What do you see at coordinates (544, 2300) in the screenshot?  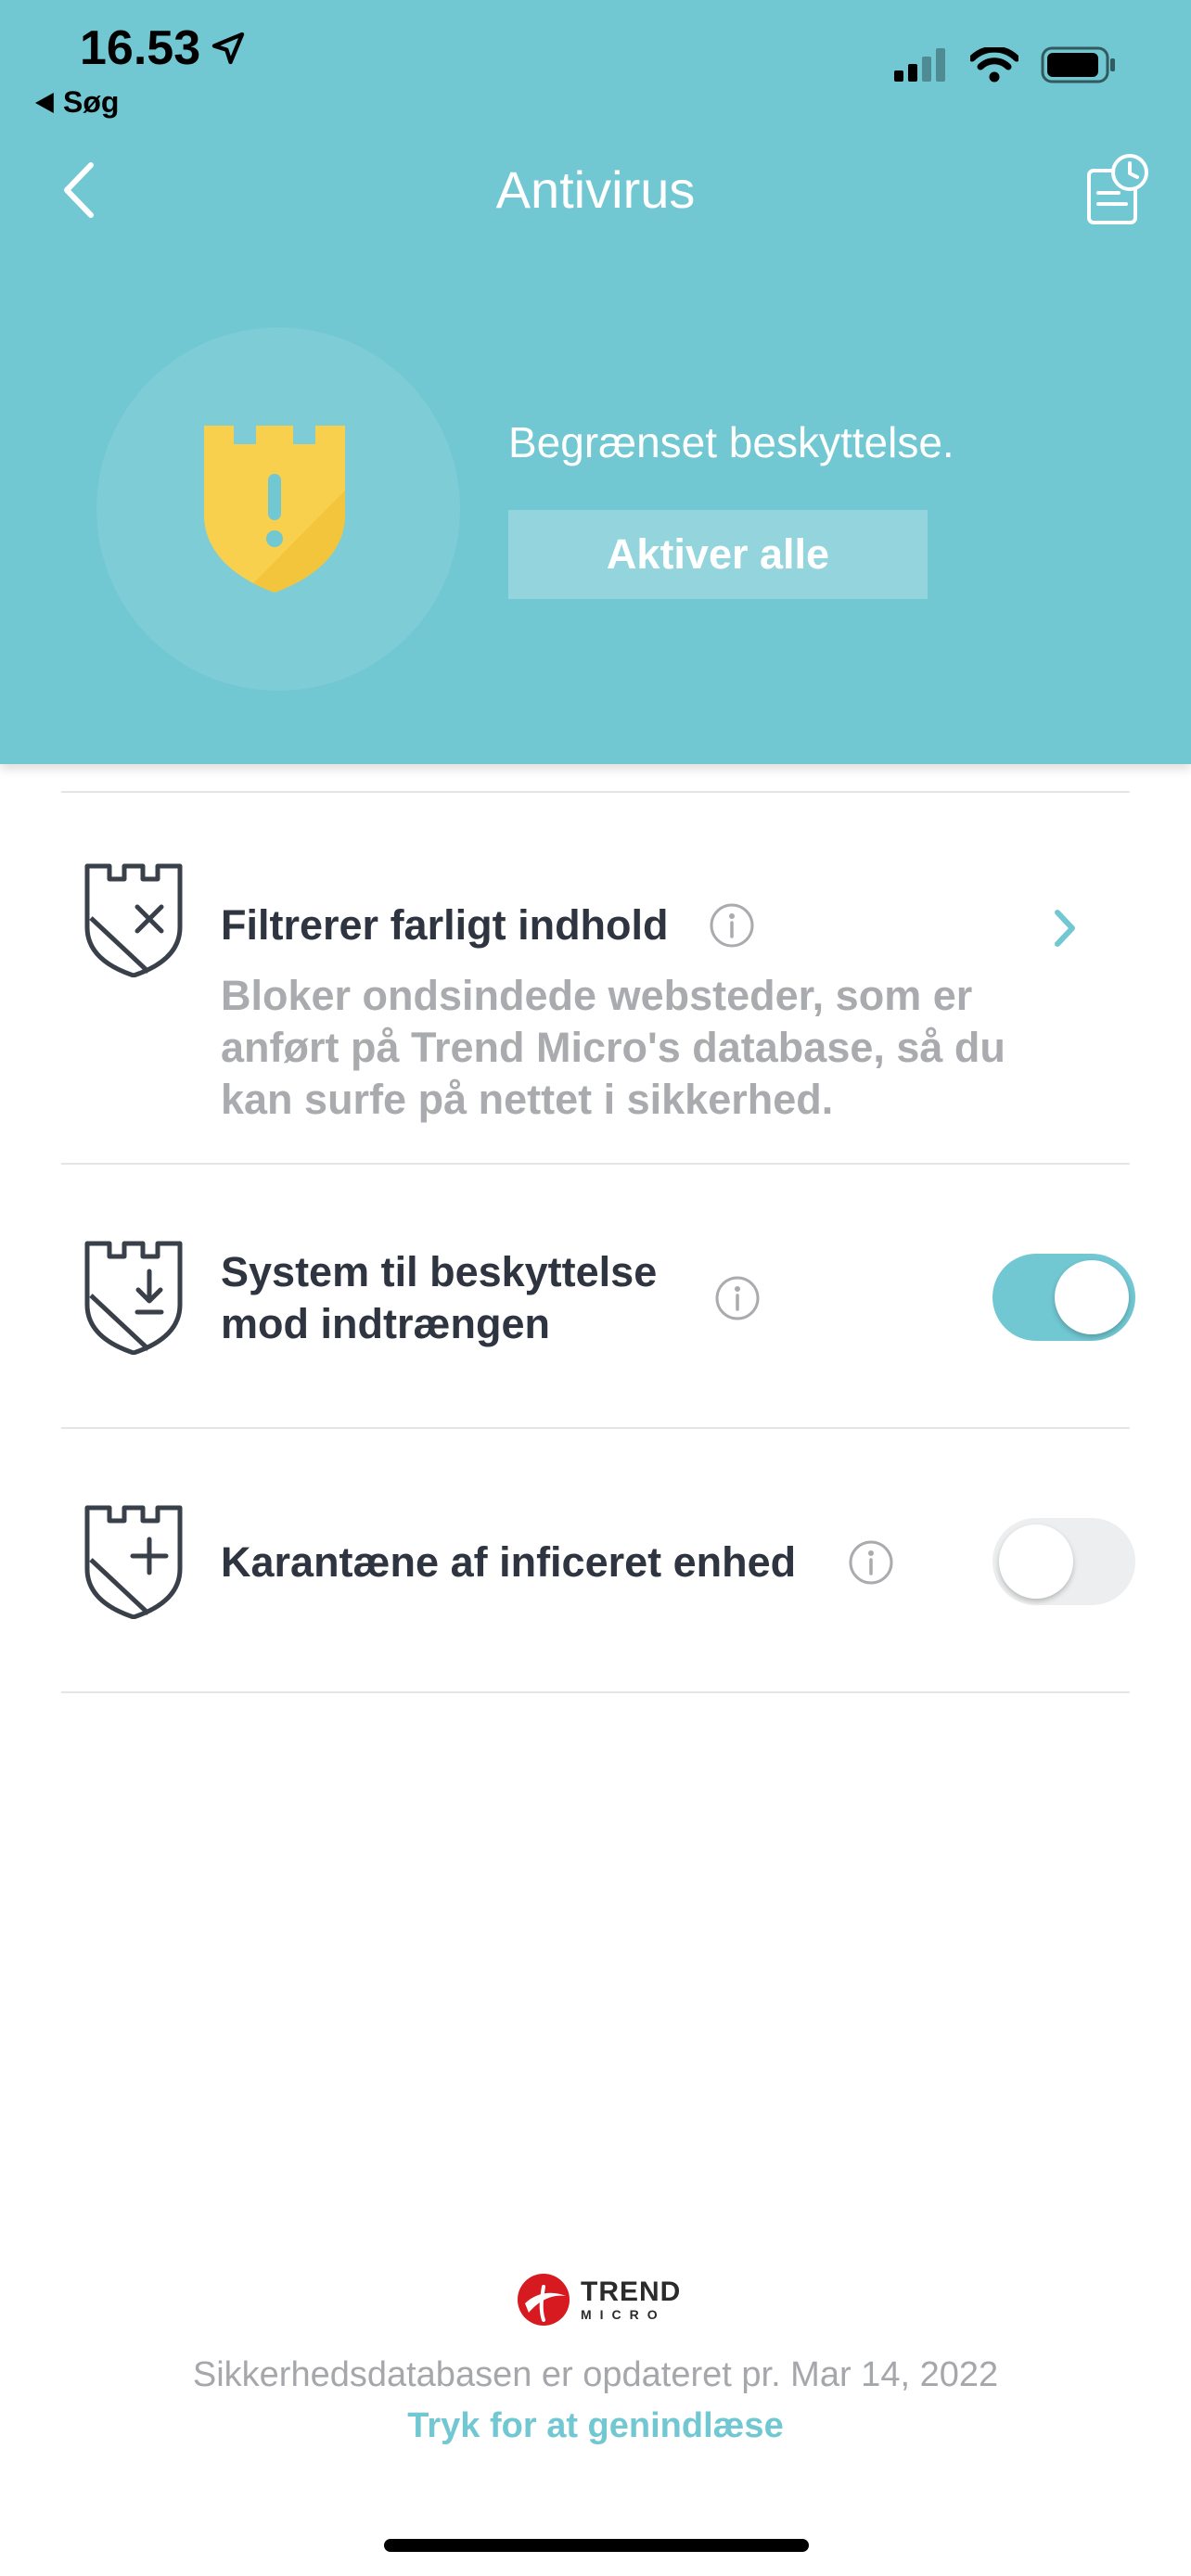 I see `trend-micro-logo-mark` at bounding box center [544, 2300].